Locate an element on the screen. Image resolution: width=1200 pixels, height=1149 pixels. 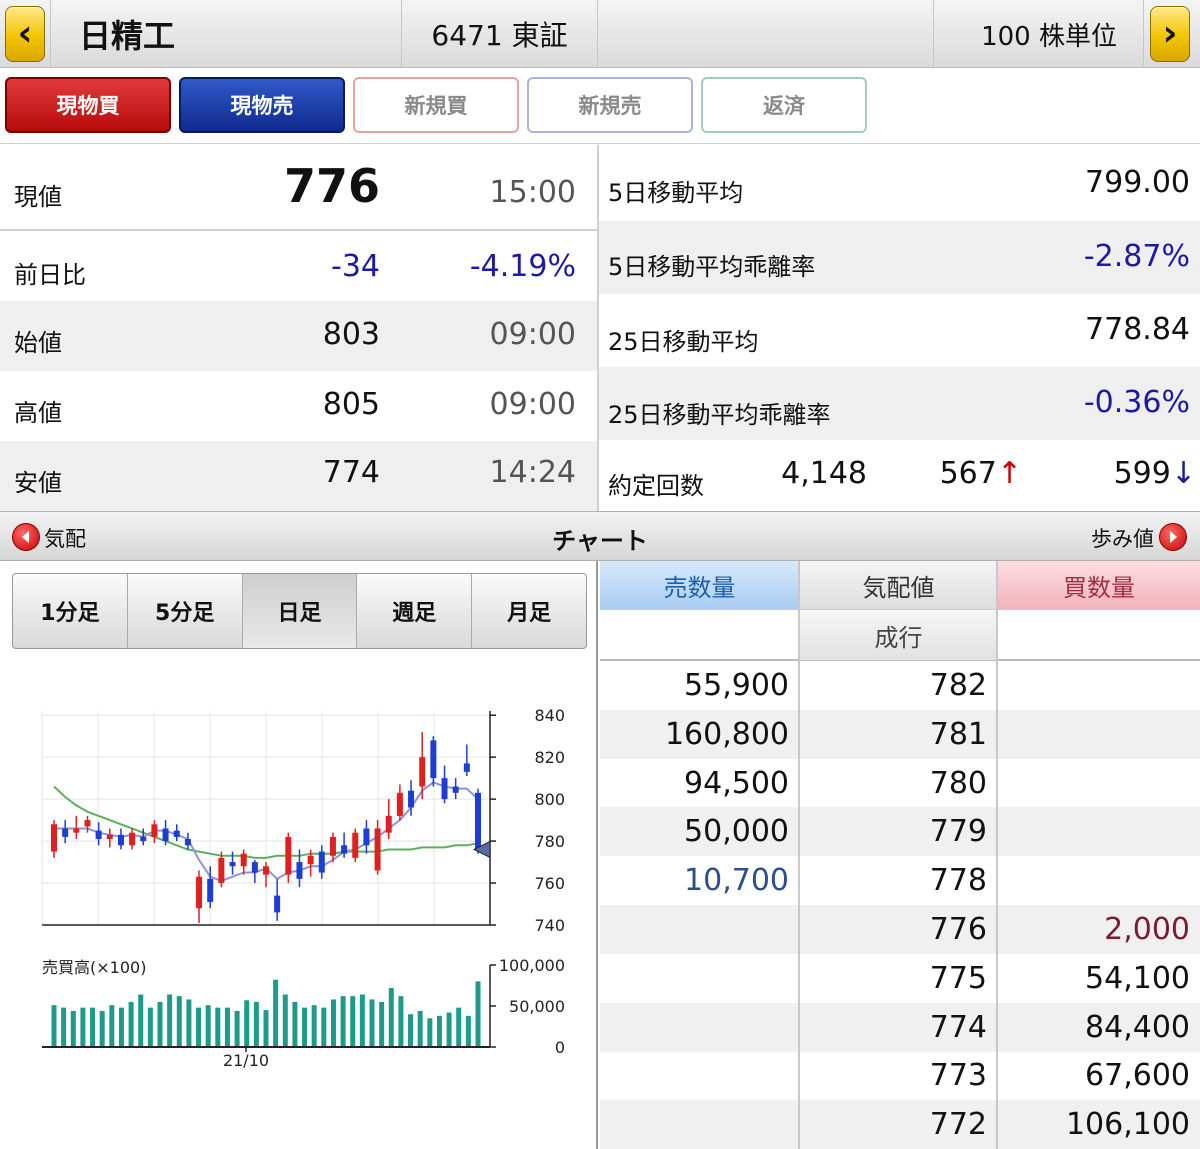
book-row: 772 106,100 is located at coordinates (900, 1124).